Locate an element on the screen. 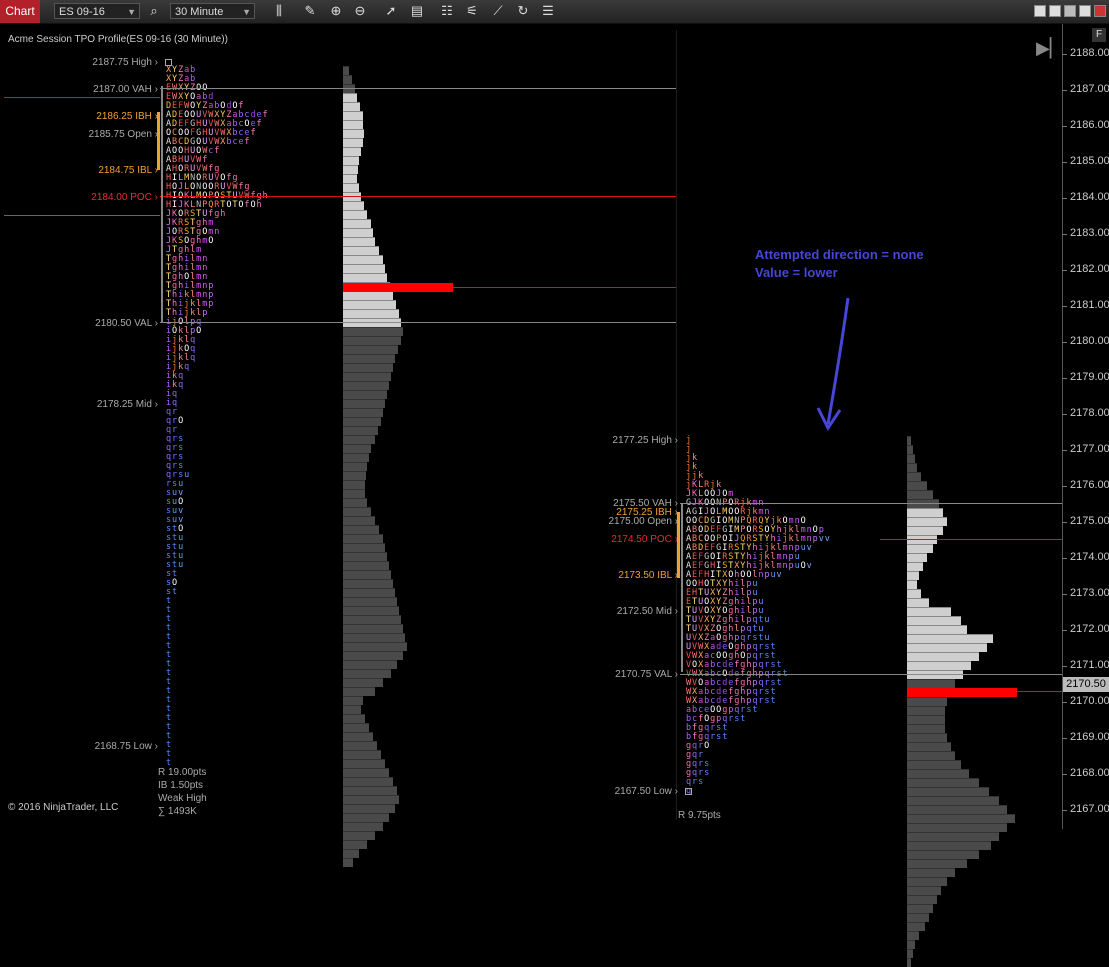 The width and height of the screenshot is (1109, 967). profile1-stats: R 19.00pts IB 1.50pts Weak High ∑ 1493K is located at coordinates (182, 792).